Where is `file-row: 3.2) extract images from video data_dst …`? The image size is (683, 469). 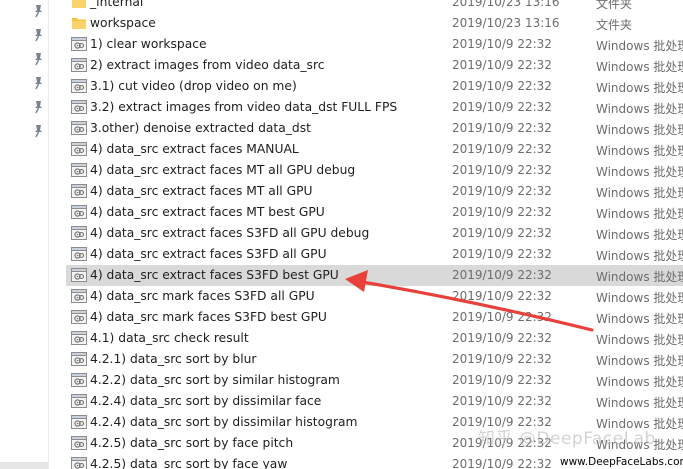 file-row: 3.2) extract images from video data_dst … is located at coordinates (374, 107).